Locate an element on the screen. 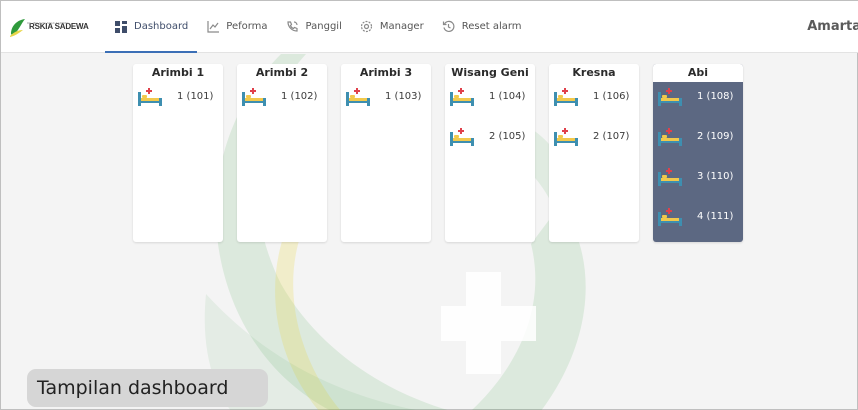  nav-dashboard: Dashboard is located at coordinates (151, 27).